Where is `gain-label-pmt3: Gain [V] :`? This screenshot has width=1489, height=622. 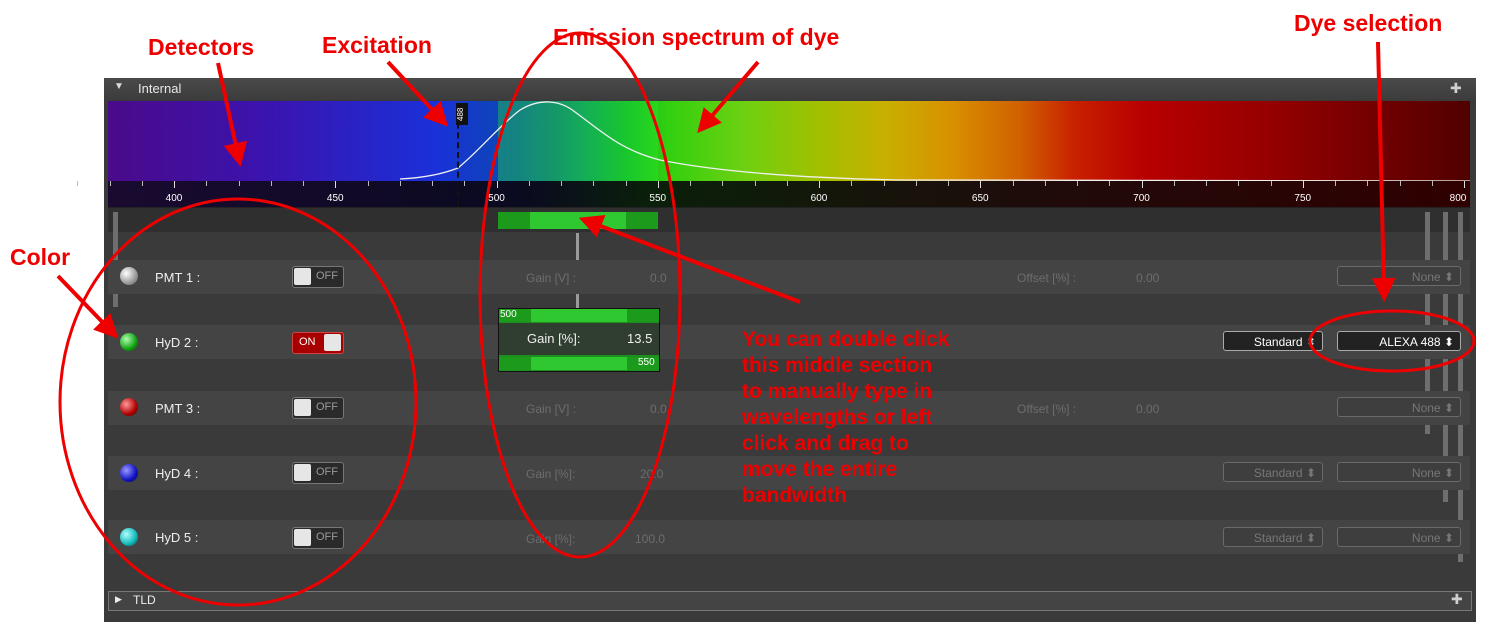 gain-label-pmt3: Gain [V] : is located at coordinates (551, 409).